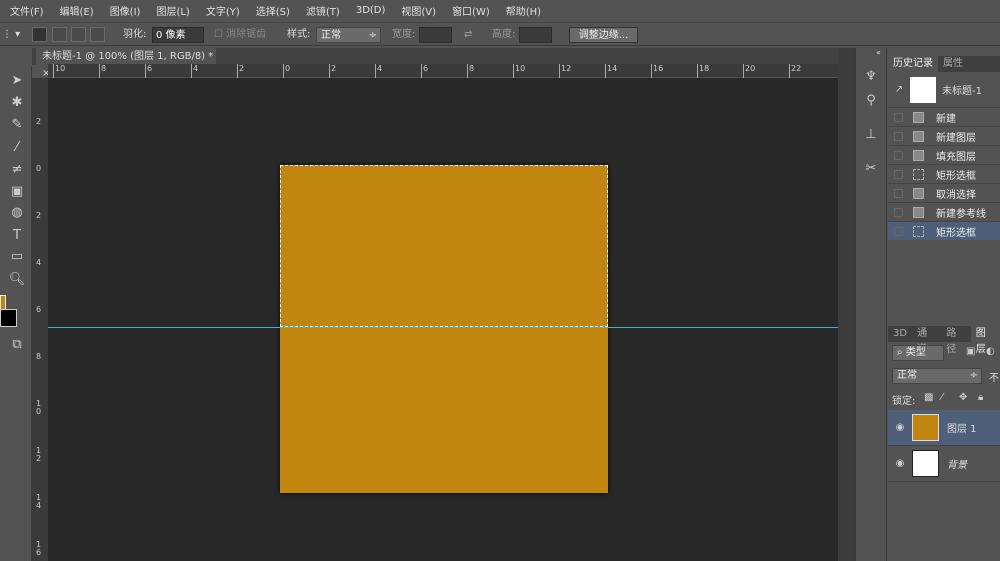 This screenshot has height=561, width=1000. Describe the element at coordinates (17, 148) in the screenshot. I see `brush-icon: ⁄` at that location.